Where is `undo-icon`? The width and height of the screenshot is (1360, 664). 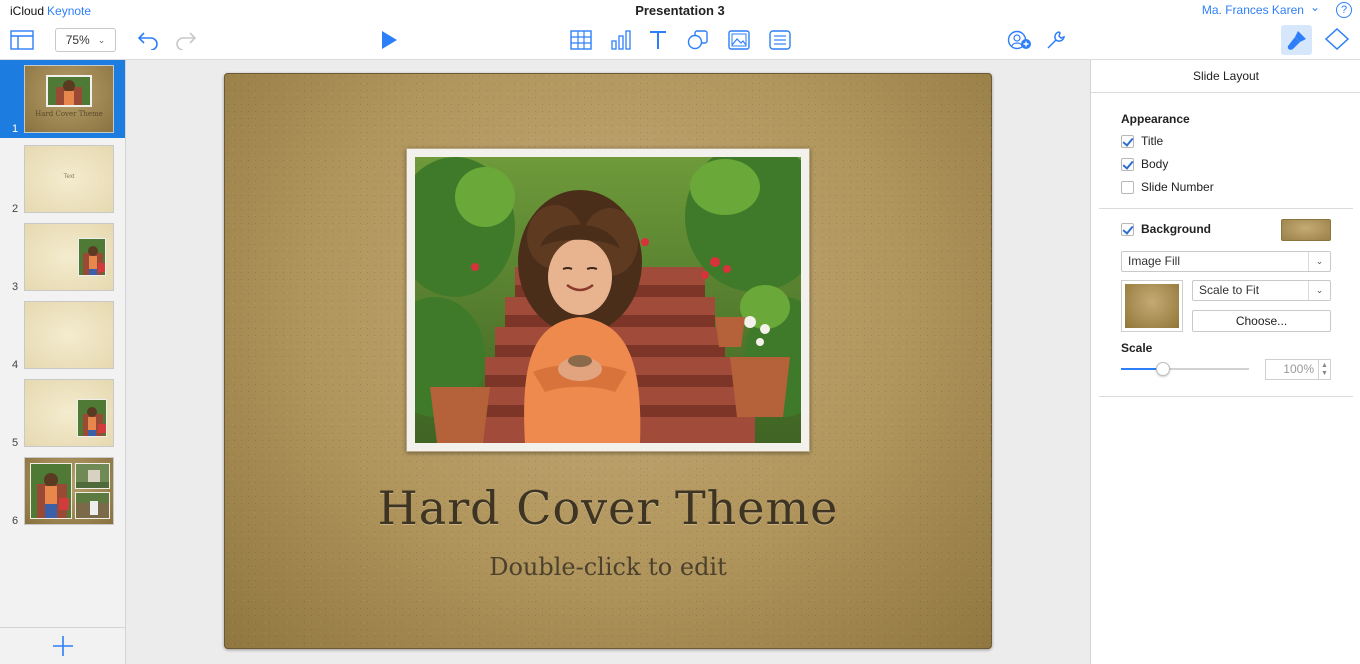
undo-icon is located at coordinates (147, 41).